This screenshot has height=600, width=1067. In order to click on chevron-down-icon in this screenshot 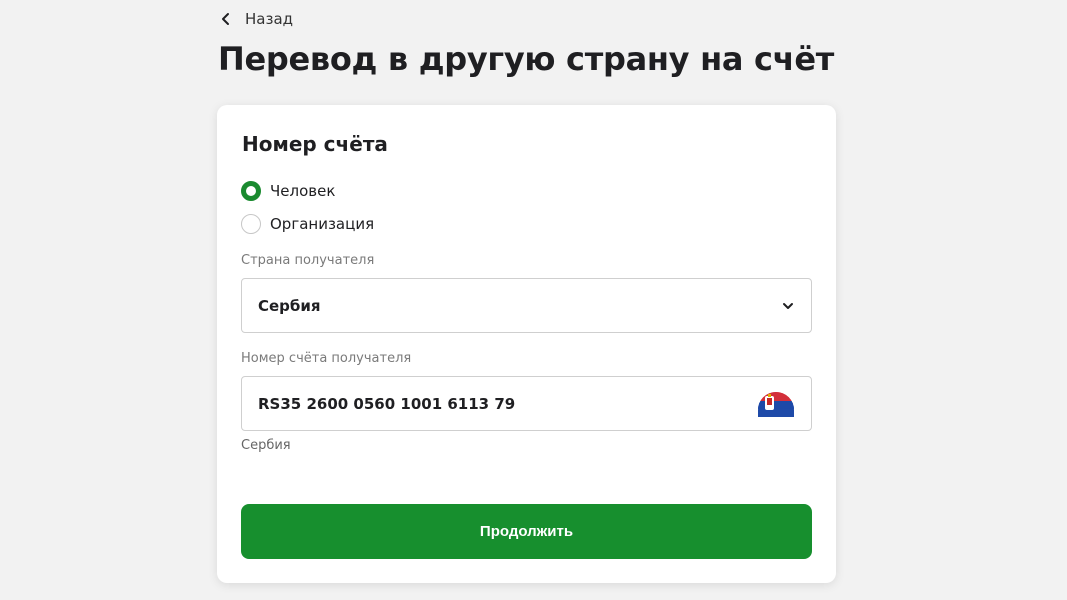, I will do `click(788, 305)`.